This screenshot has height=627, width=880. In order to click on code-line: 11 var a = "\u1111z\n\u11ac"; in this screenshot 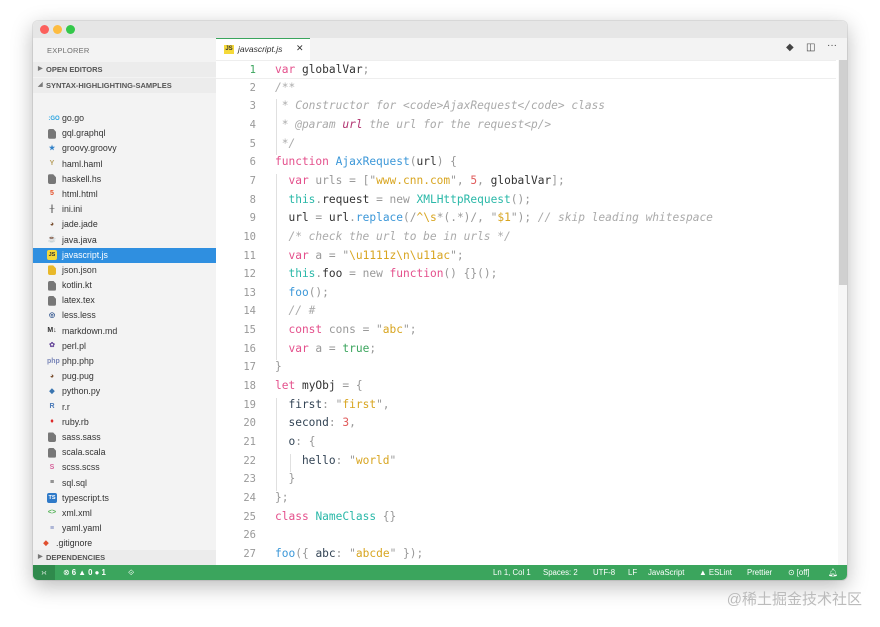, I will do `click(526, 256)`.